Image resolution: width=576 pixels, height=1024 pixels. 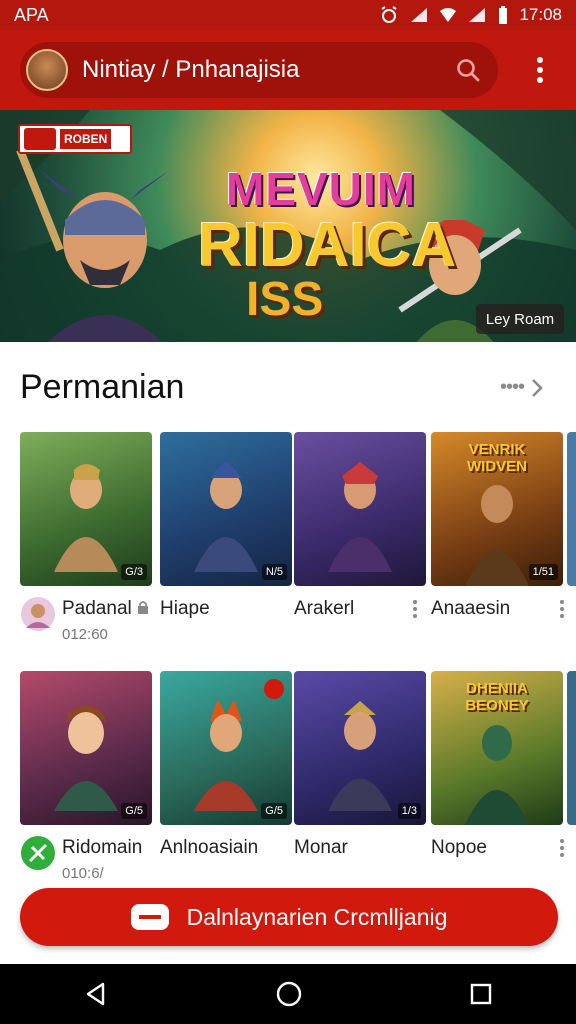 I want to click on banner-title-line-3: ISS, so click(x=285, y=299).